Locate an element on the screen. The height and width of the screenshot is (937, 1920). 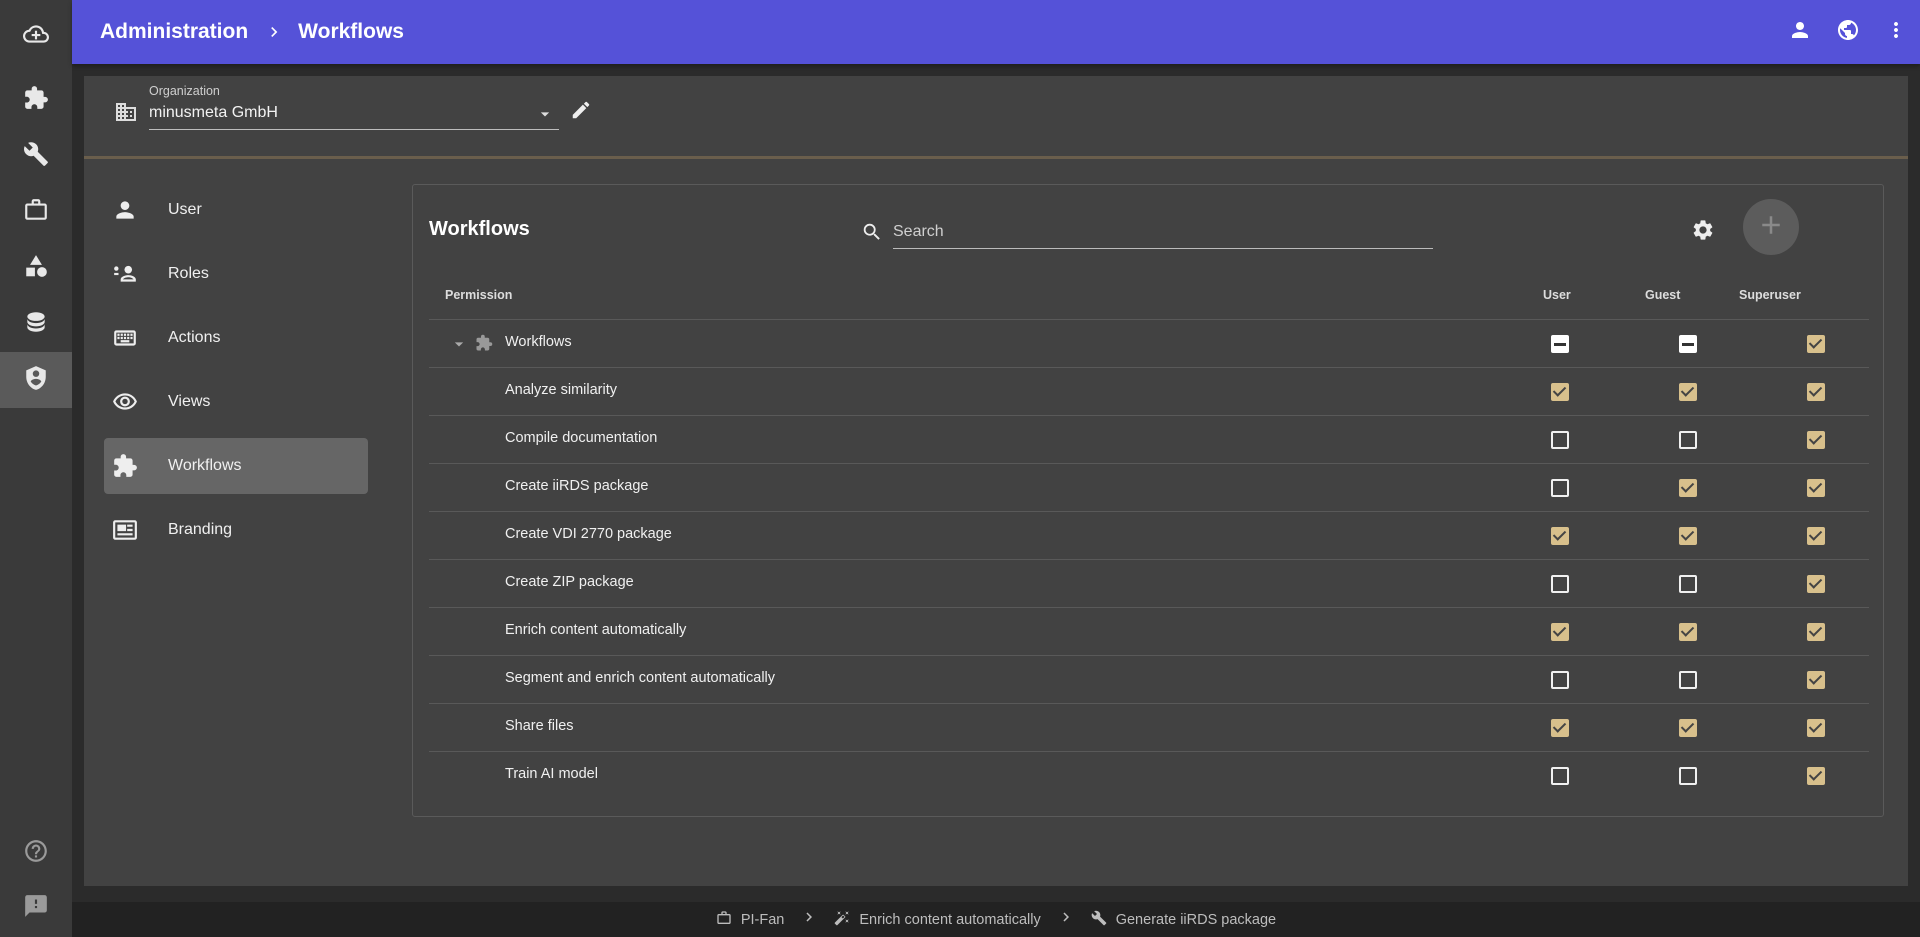
nav-item-actions: Actions is located at coordinates (236, 338).